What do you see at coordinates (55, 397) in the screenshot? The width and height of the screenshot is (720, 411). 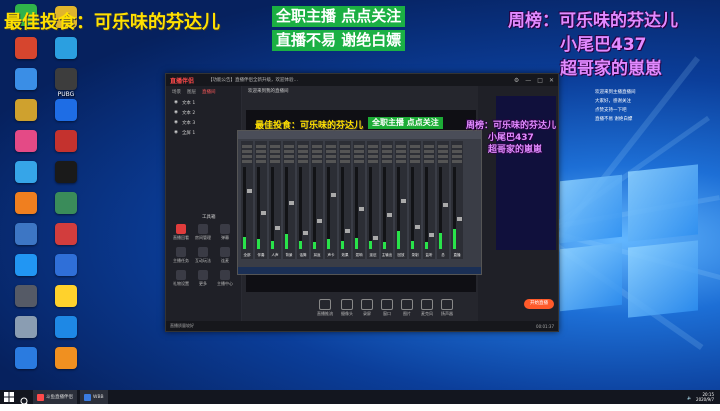 I see `taskbar-item-streaming: 斗鱼直播伴侣` at bounding box center [55, 397].